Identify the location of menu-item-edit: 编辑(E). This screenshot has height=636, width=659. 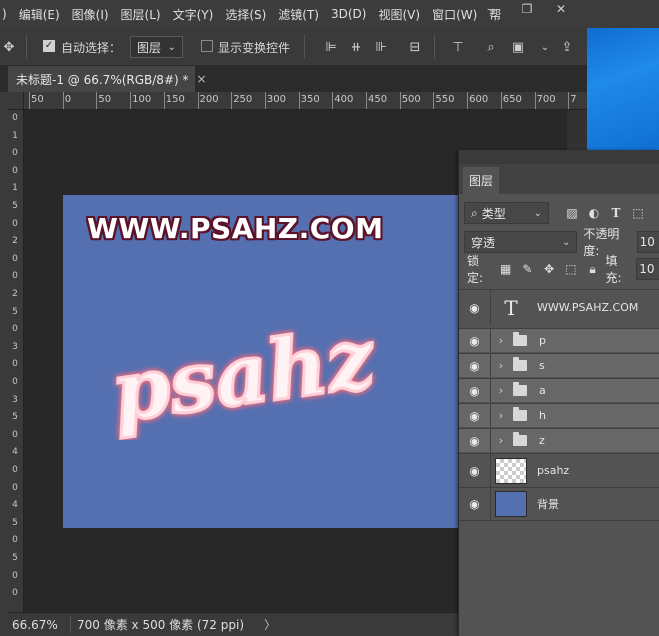
(39, 14).